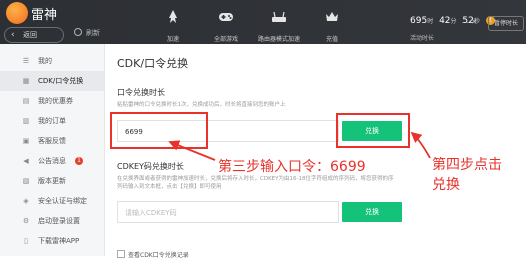 The height and width of the screenshot is (259, 526). I want to click on step4-arrow, so click(420, 145).